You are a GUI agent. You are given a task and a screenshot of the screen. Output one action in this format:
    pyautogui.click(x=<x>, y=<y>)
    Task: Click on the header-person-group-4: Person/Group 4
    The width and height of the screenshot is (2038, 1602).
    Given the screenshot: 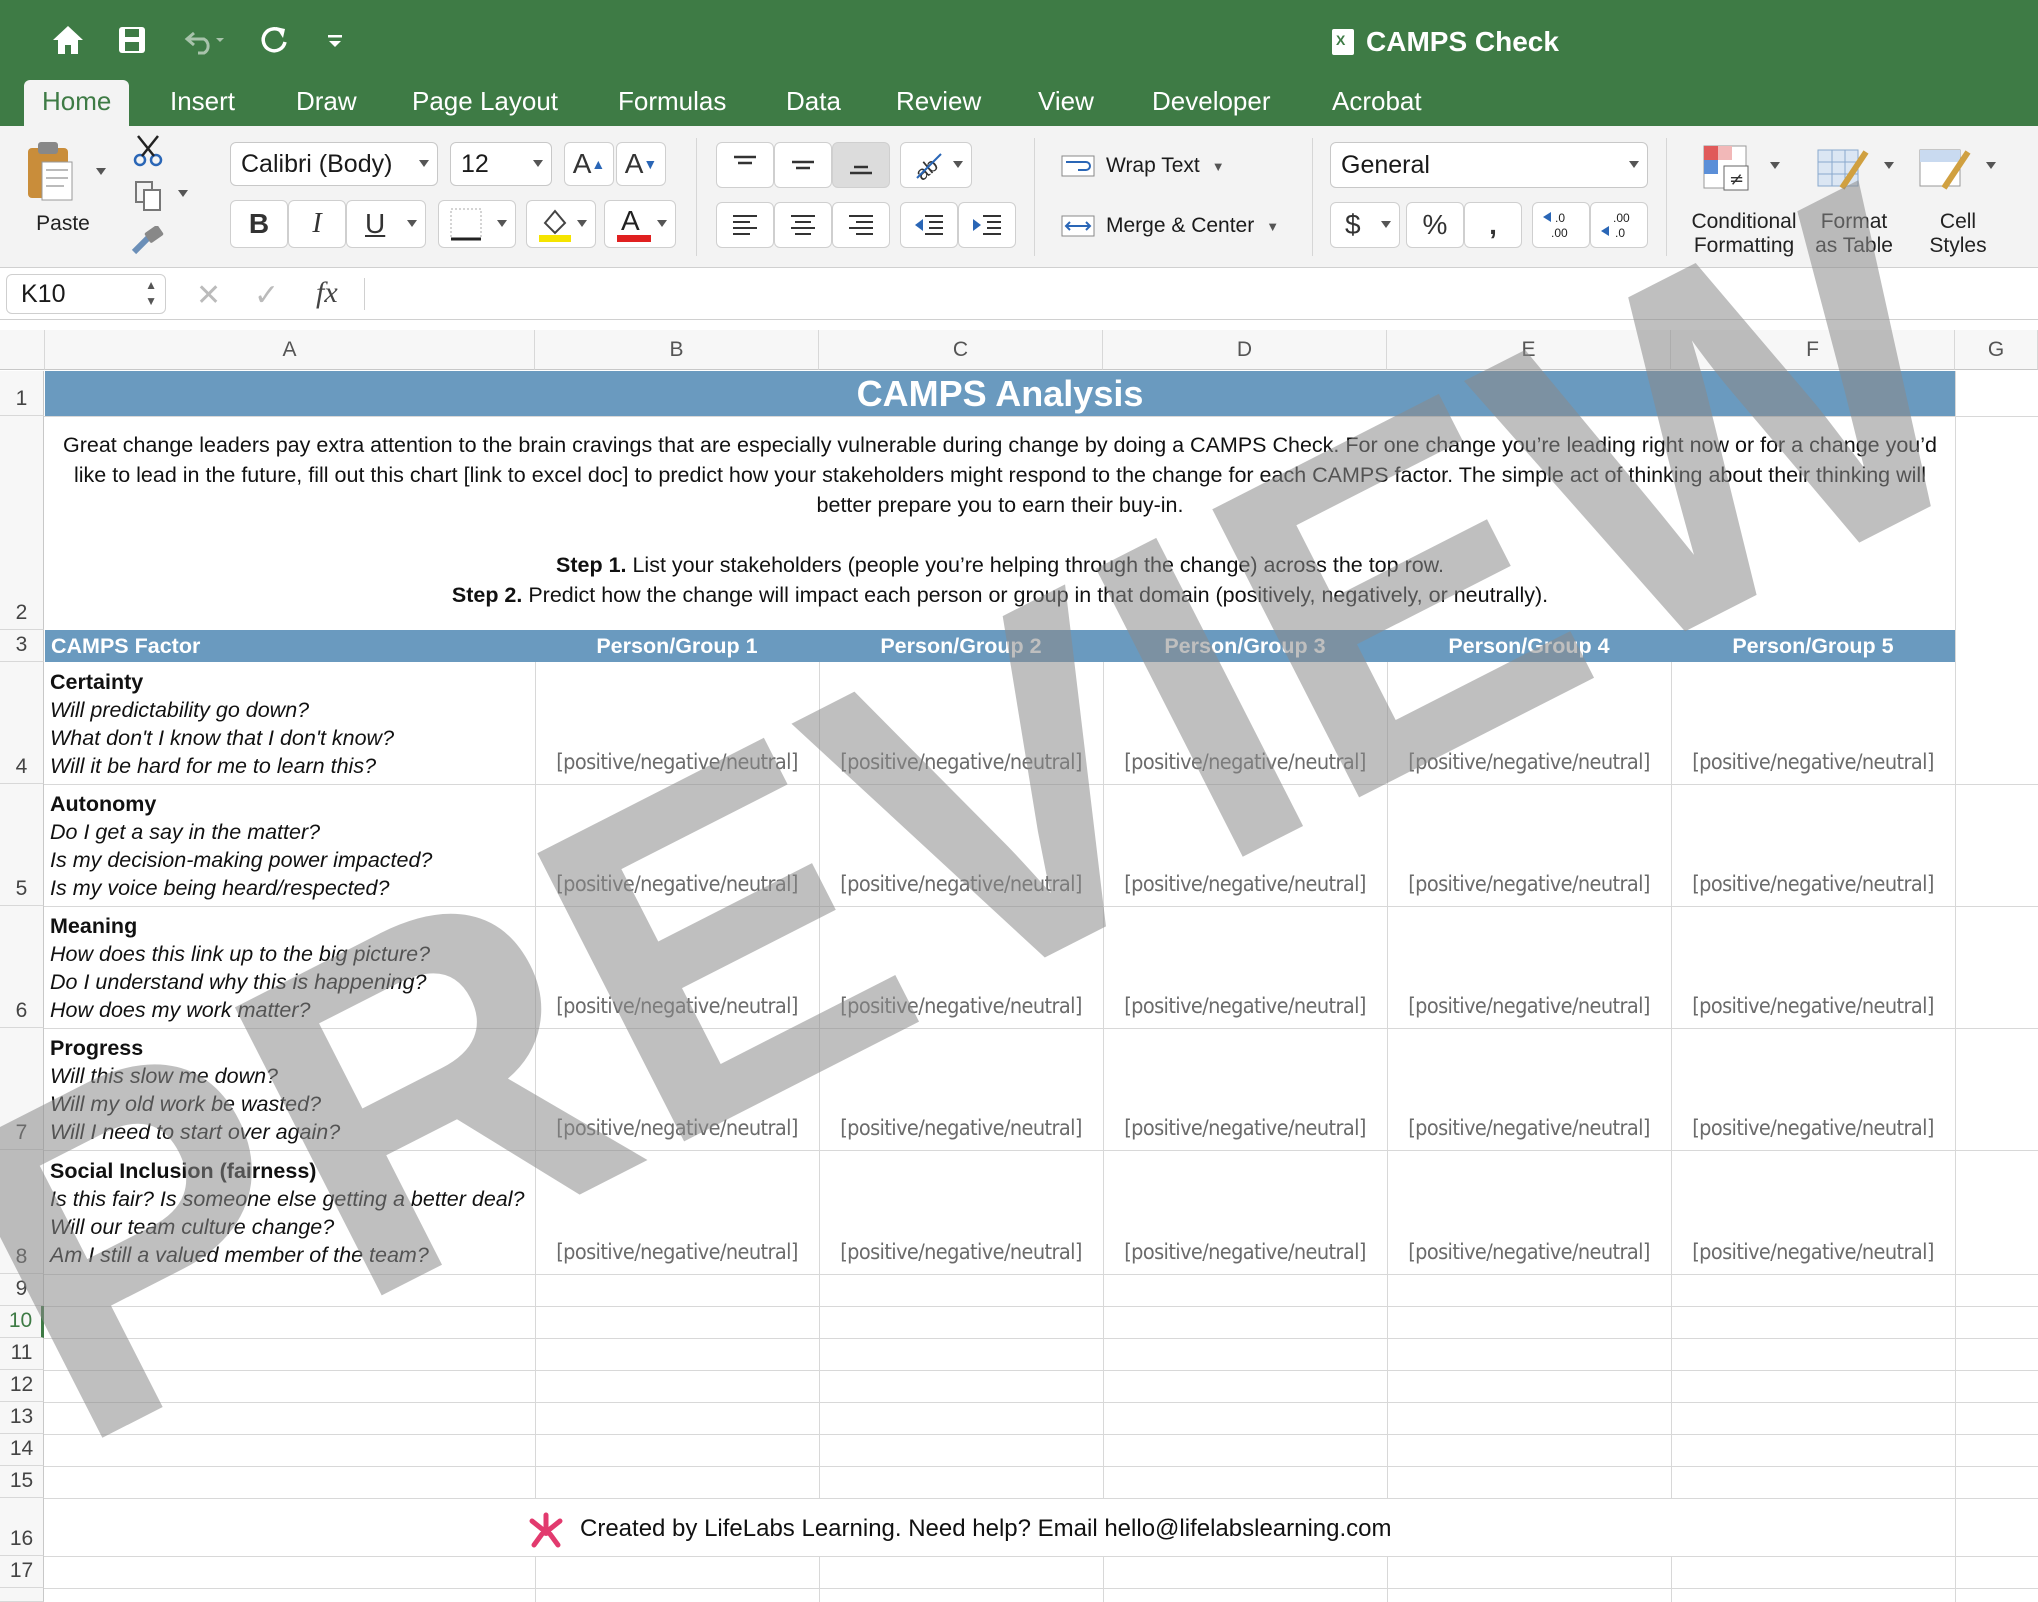 What is the action you would take?
    pyautogui.click(x=1529, y=646)
    